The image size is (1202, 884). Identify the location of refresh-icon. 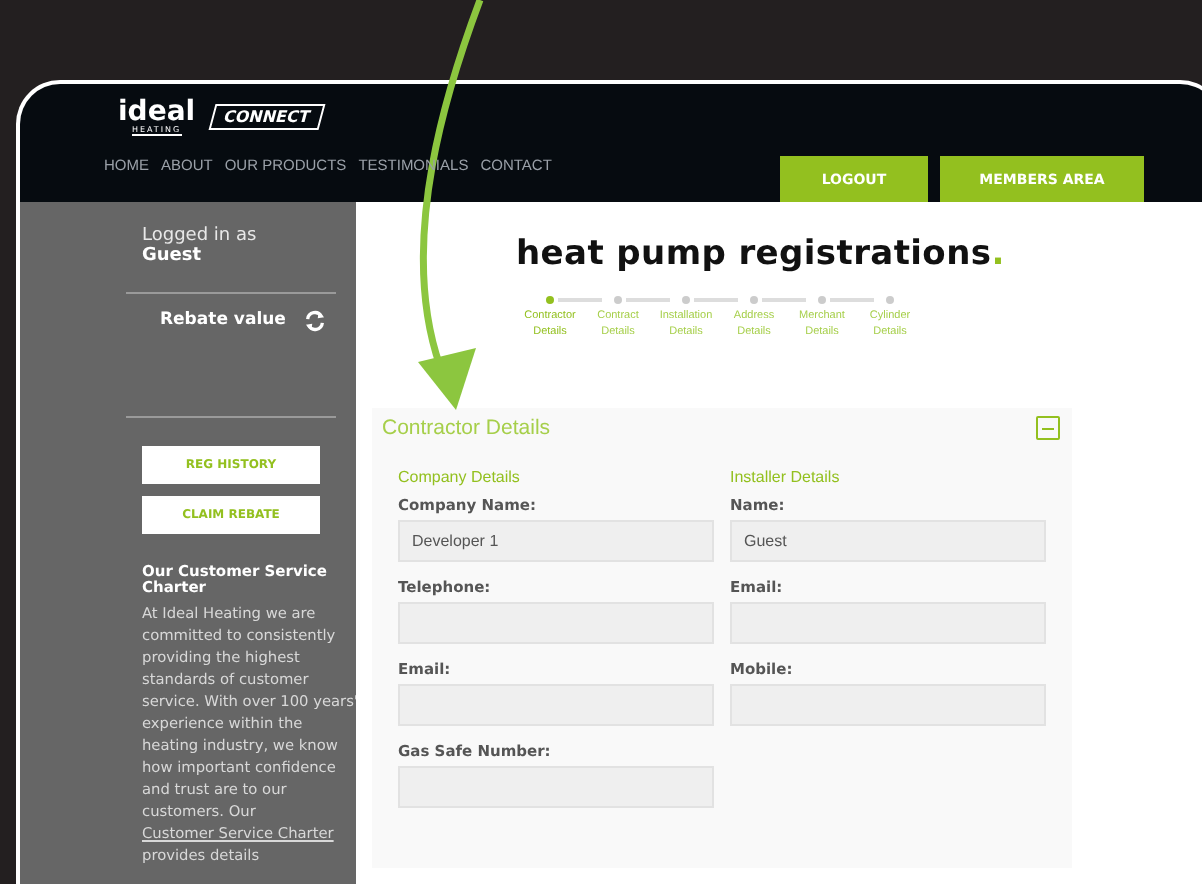
(314, 320).